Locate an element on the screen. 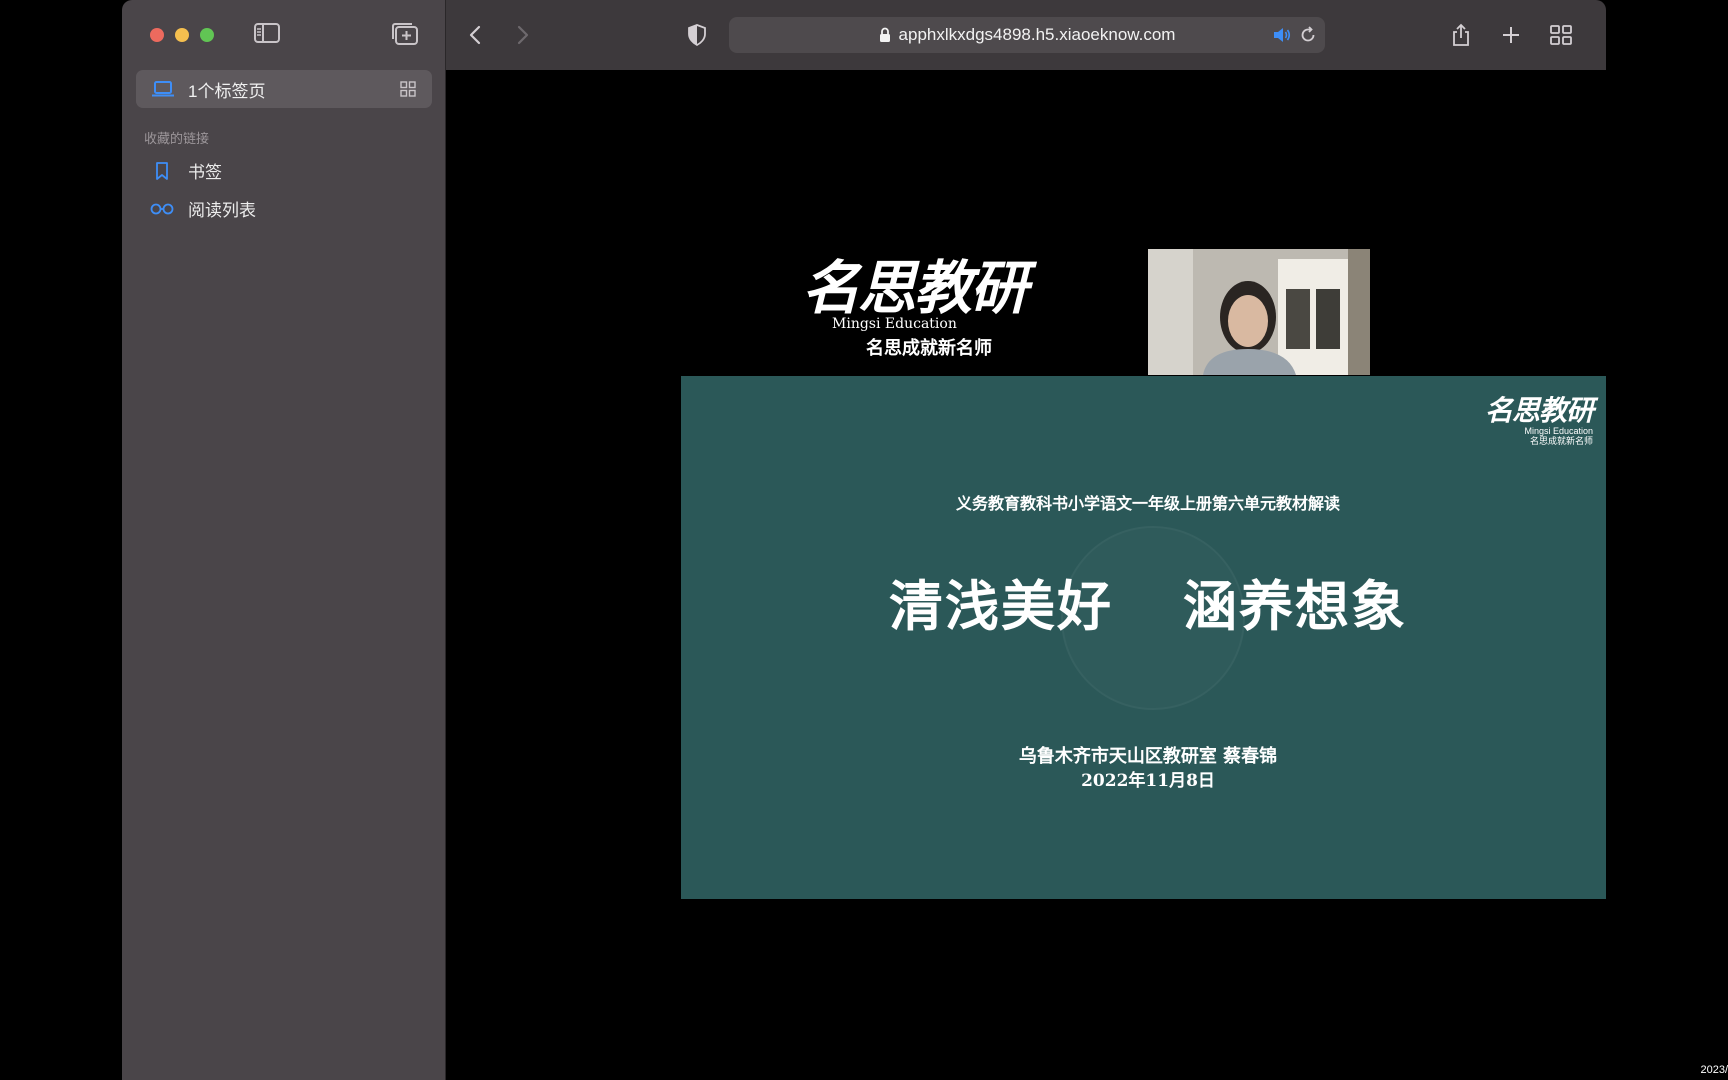 The height and width of the screenshot is (1080, 1728). privacy-shield-icon is located at coordinates (697, 35).